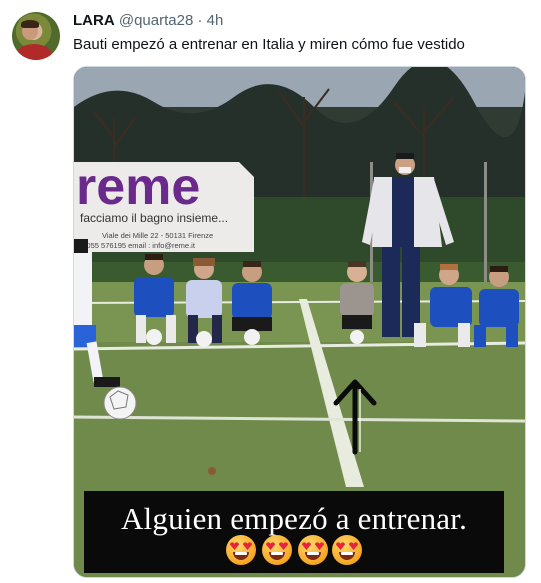  Describe the element at coordinates (215, 20) in the screenshot. I see `timestamp: 4h` at that location.